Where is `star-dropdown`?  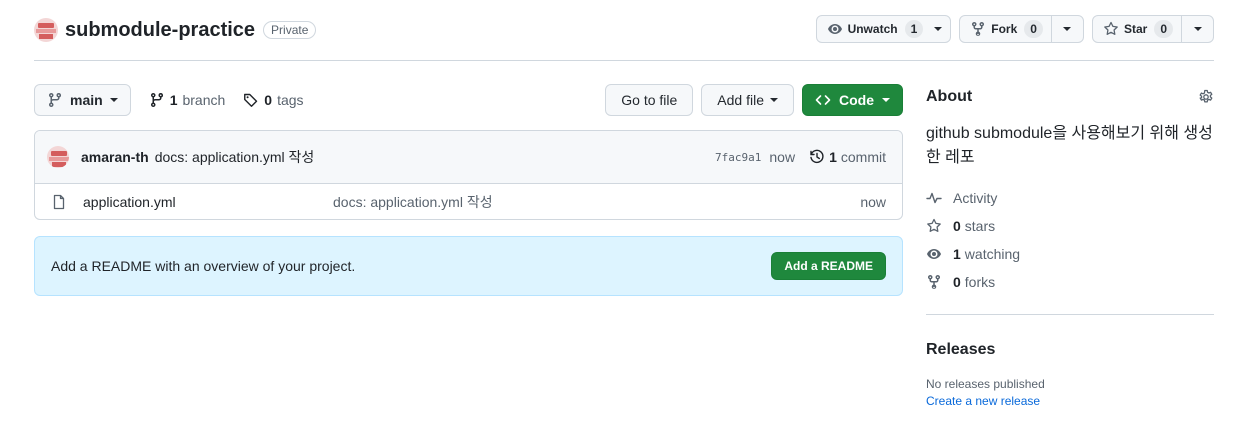 star-dropdown is located at coordinates (1197, 29).